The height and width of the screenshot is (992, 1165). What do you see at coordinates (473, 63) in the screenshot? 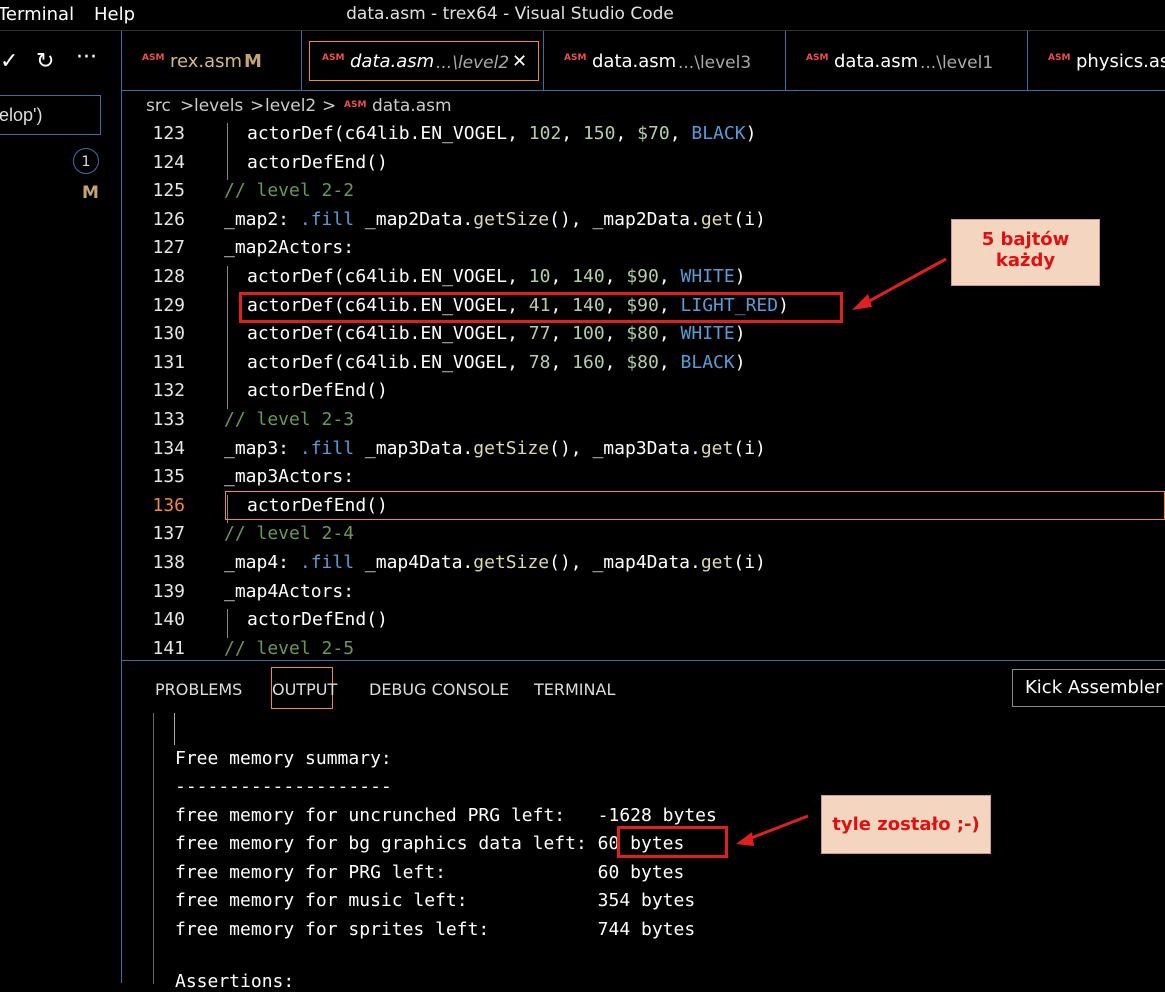
I see `tab-path: ...\level2` at bounding box center [473, 63].